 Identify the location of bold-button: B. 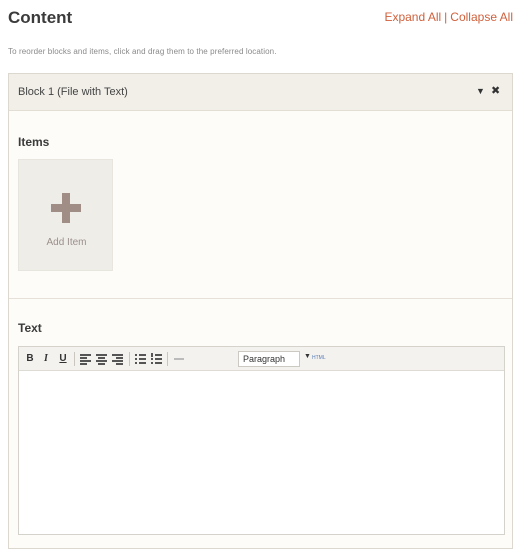
(30, 359).